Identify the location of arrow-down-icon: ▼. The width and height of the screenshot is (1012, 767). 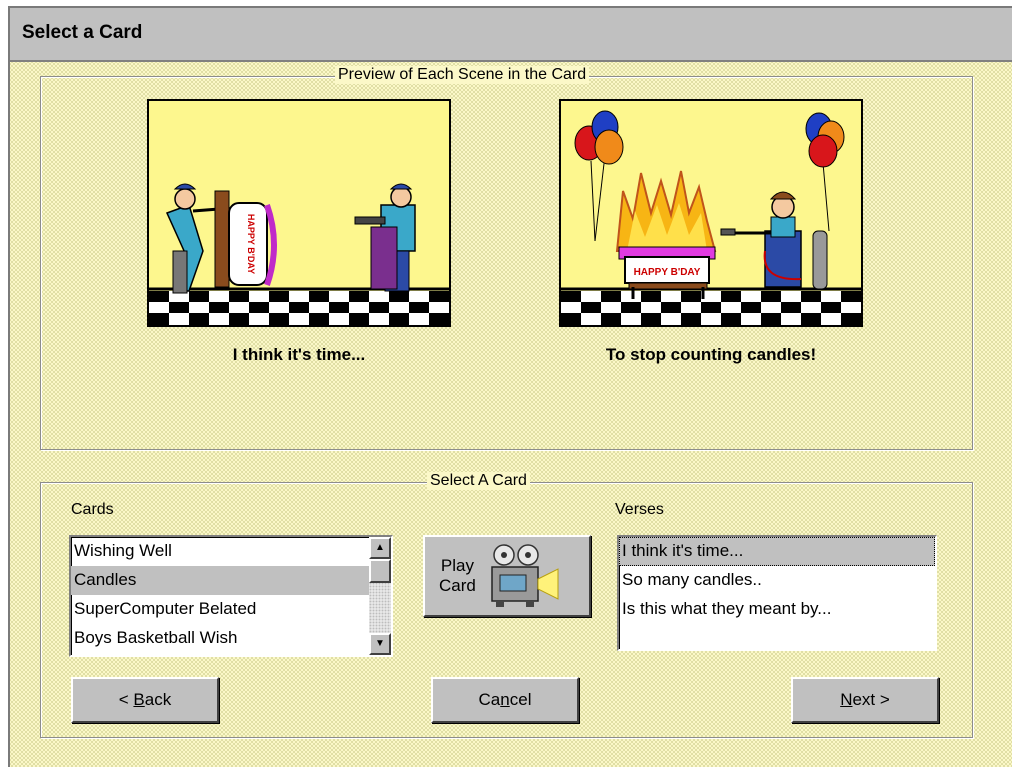
(380, 643).